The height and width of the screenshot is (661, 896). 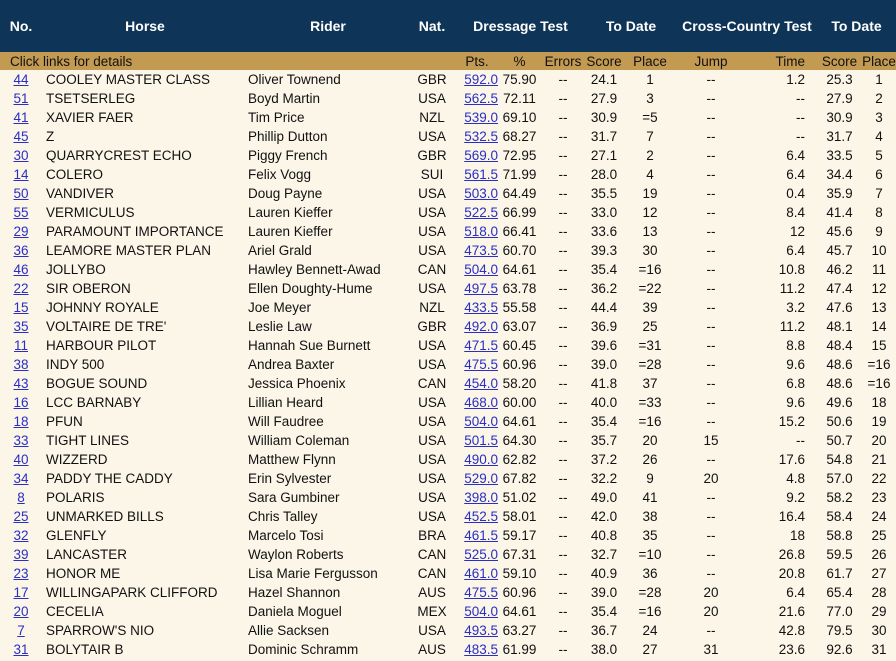 I want to click on entry-number-link: 32, so click(x=20, y=535).